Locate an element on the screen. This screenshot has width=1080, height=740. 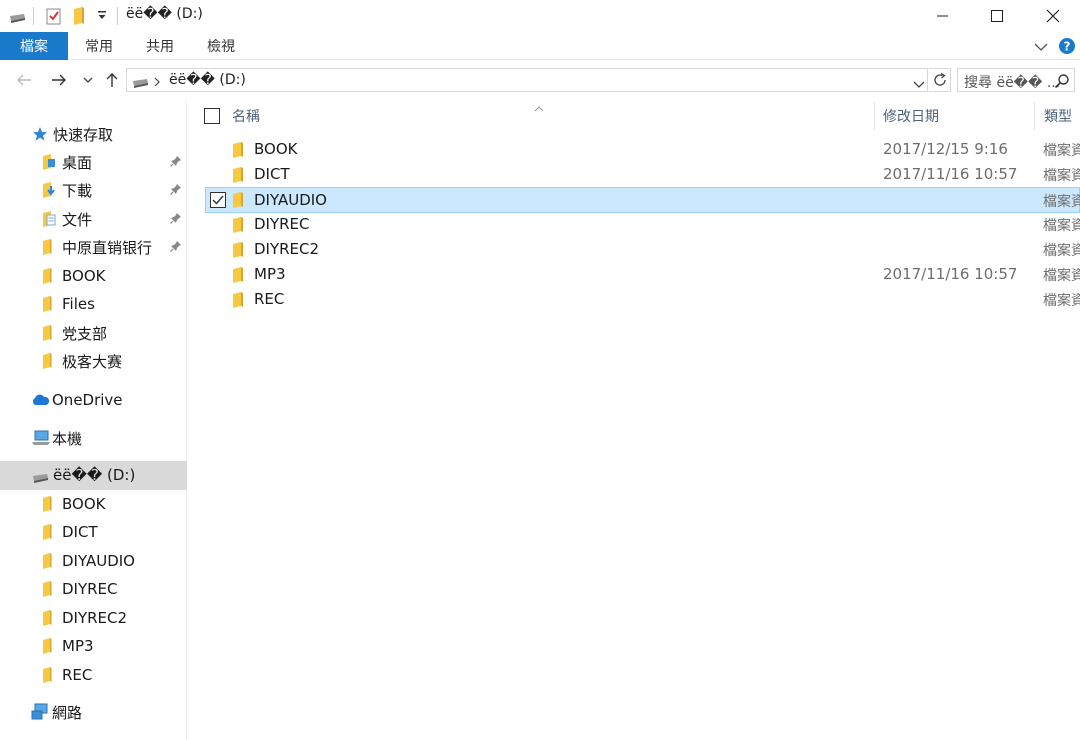
nav-label: OneDrive is located at coordinates (87, 400).